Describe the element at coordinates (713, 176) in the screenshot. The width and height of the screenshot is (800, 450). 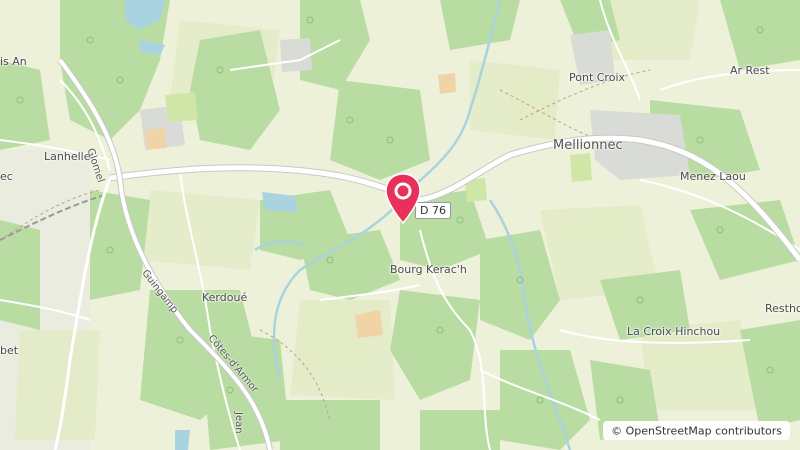
I see `place-label-menez-laou: Menez Laou` at that location.